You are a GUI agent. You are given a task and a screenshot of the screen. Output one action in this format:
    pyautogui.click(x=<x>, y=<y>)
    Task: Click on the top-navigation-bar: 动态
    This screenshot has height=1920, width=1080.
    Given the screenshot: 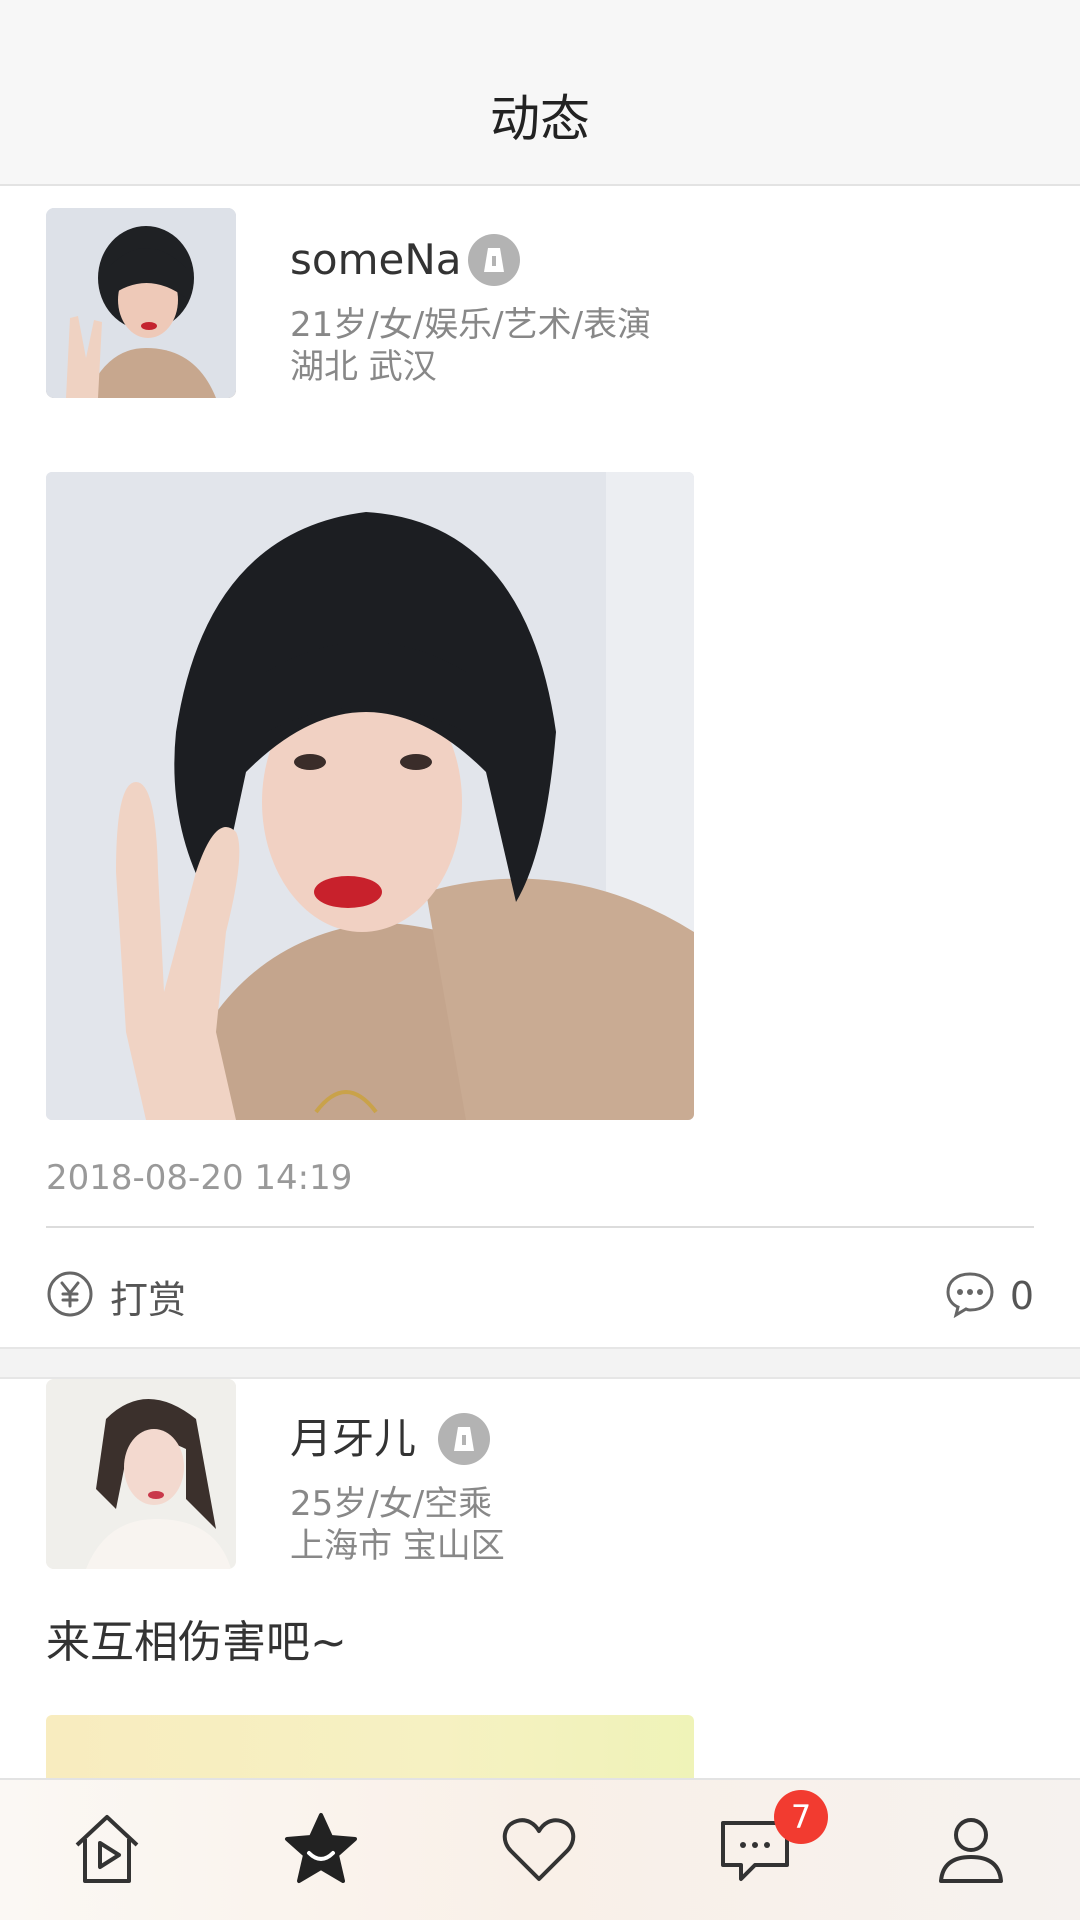 What is the action you would take?
    pyautogui.click(x=540, y=93)
    